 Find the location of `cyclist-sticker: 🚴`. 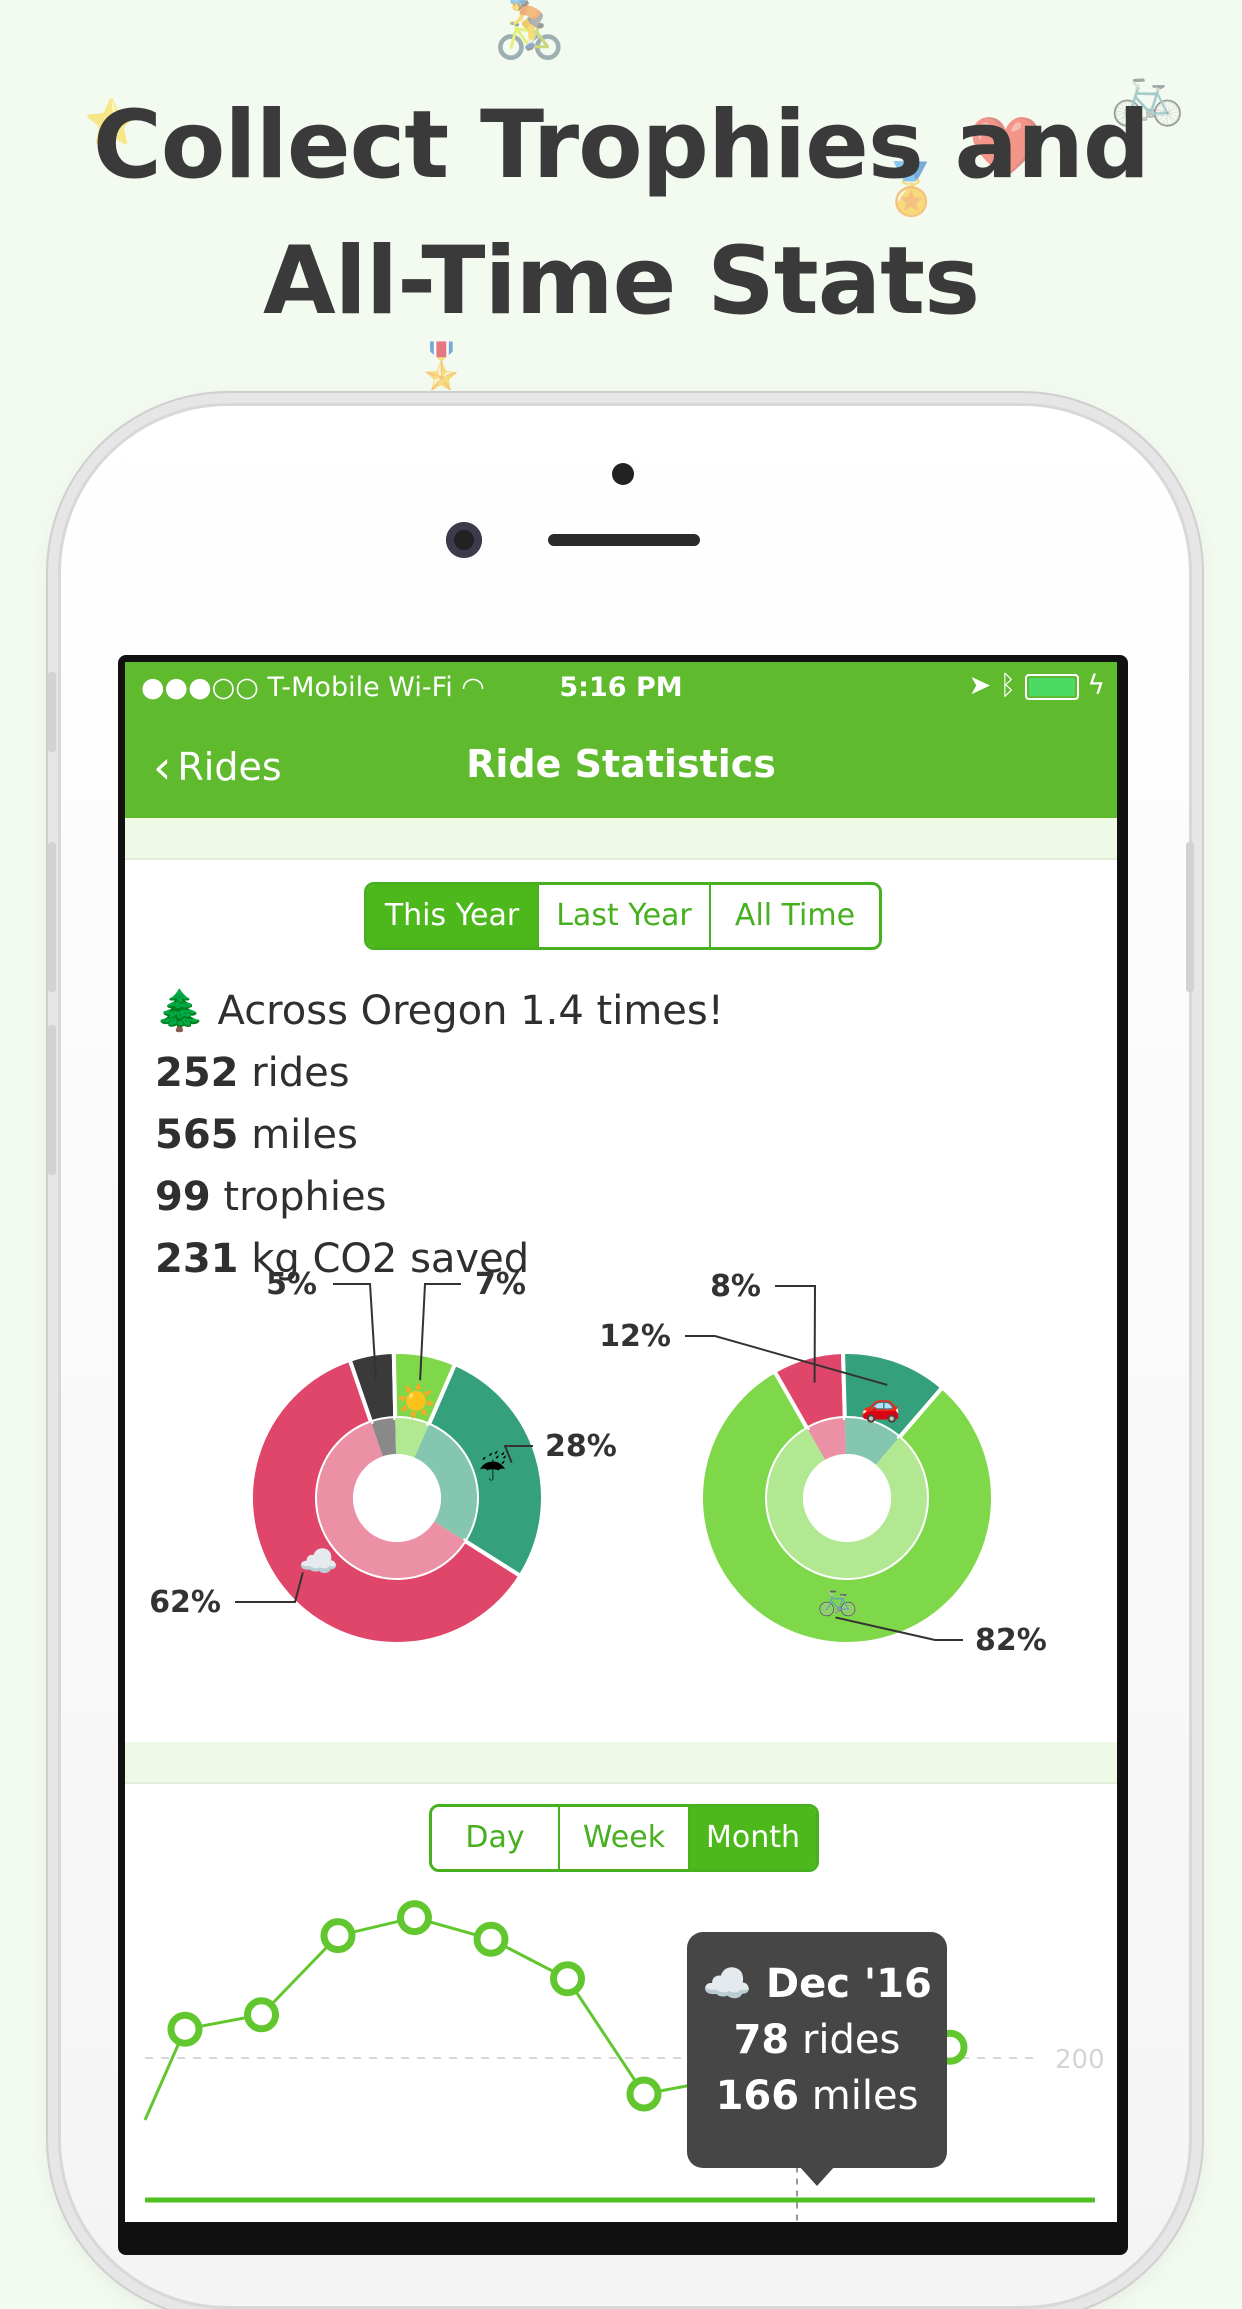

cyclist-sticker: 🚴 is located at coordinates (529, 31).